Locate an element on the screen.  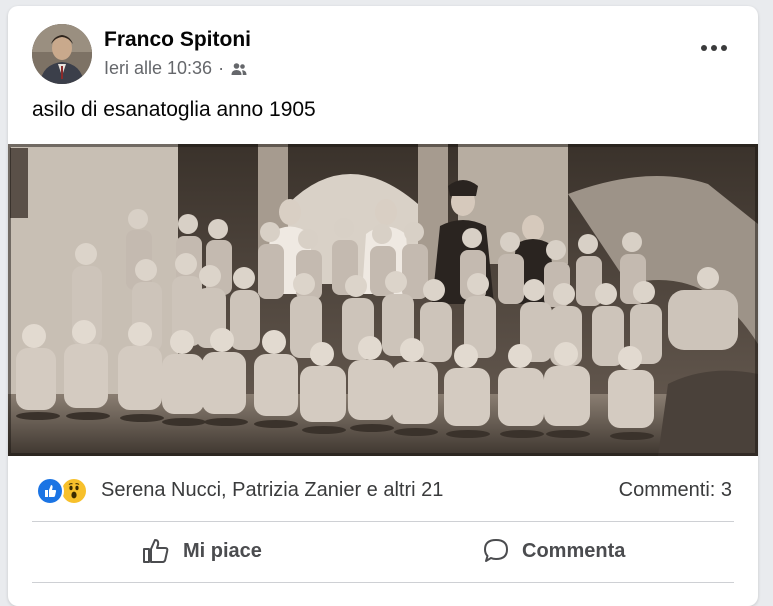
reaction-icons is located at coordinates (64, 492).